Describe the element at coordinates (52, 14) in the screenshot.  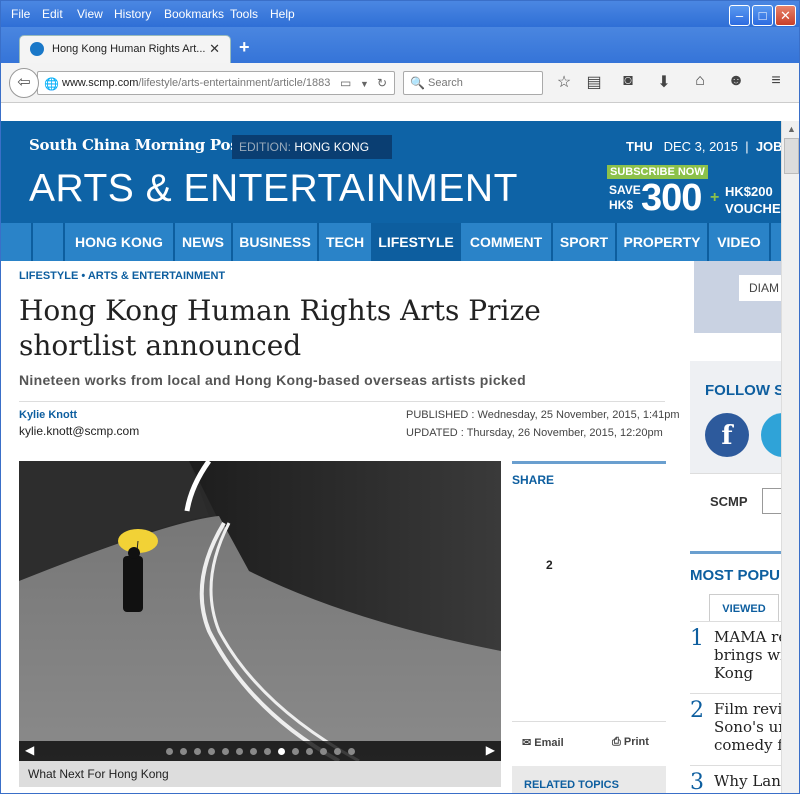
I see `menu-edit: Edit` at that location.